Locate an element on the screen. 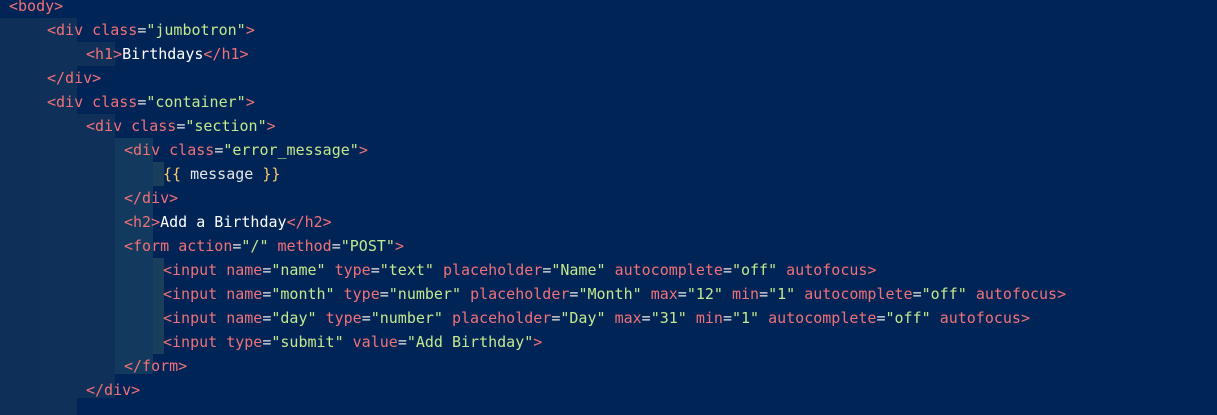  string-token: "error_message" is located at coordinates (291, 150).